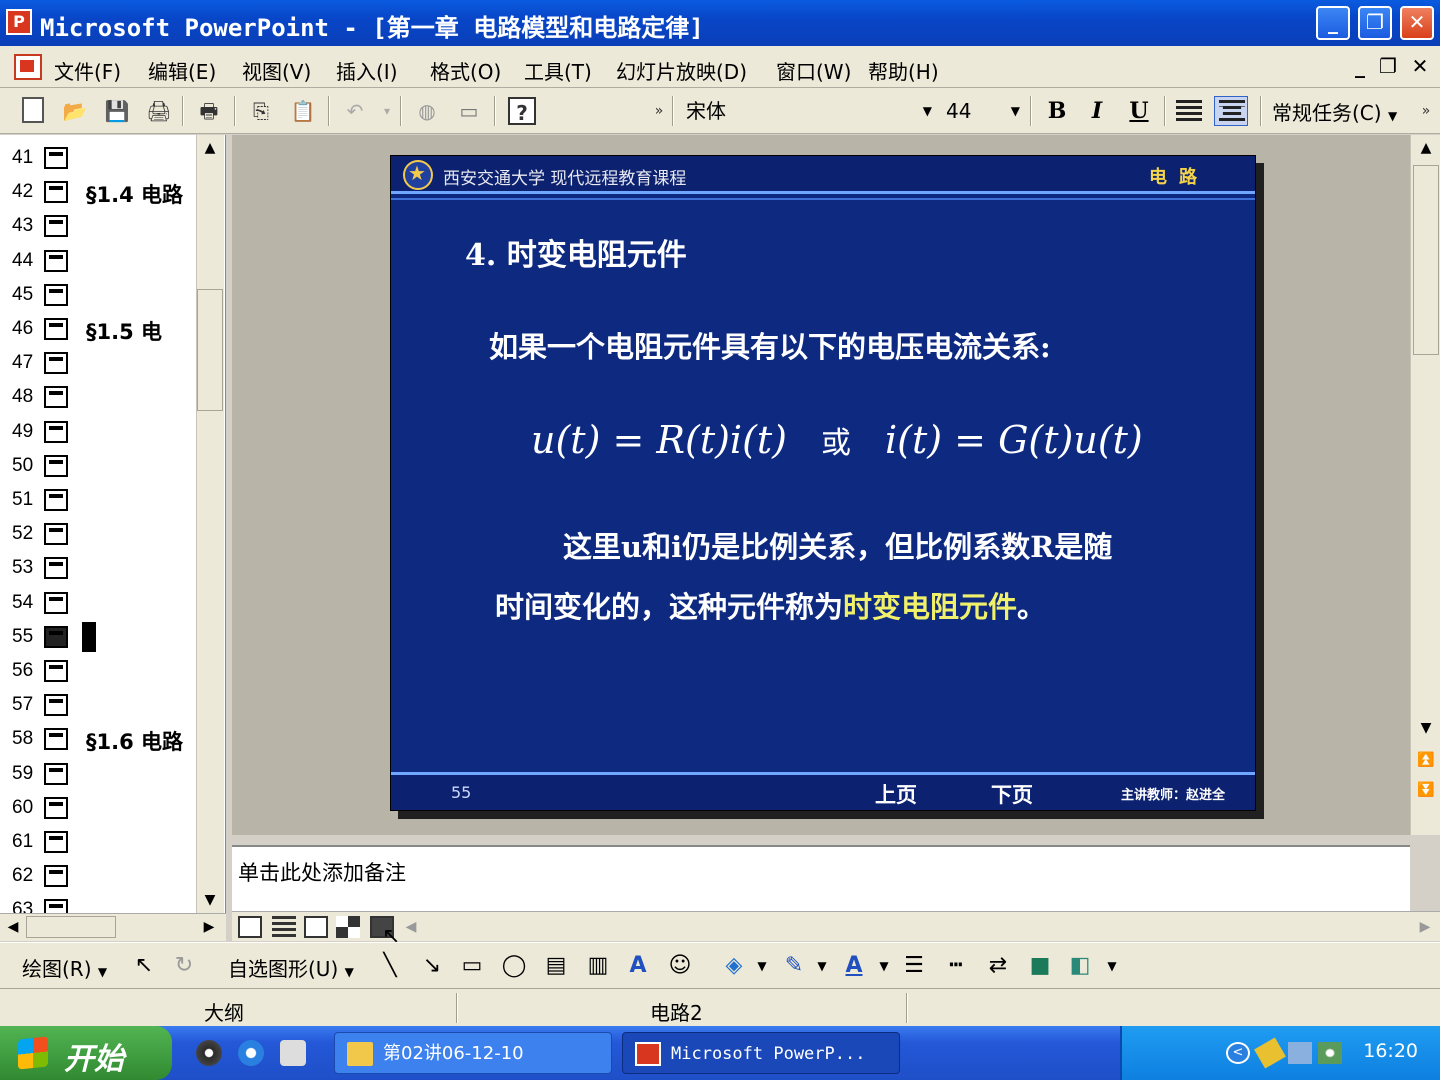  I want to click on print-icon: 🖶, so click(209, 111).